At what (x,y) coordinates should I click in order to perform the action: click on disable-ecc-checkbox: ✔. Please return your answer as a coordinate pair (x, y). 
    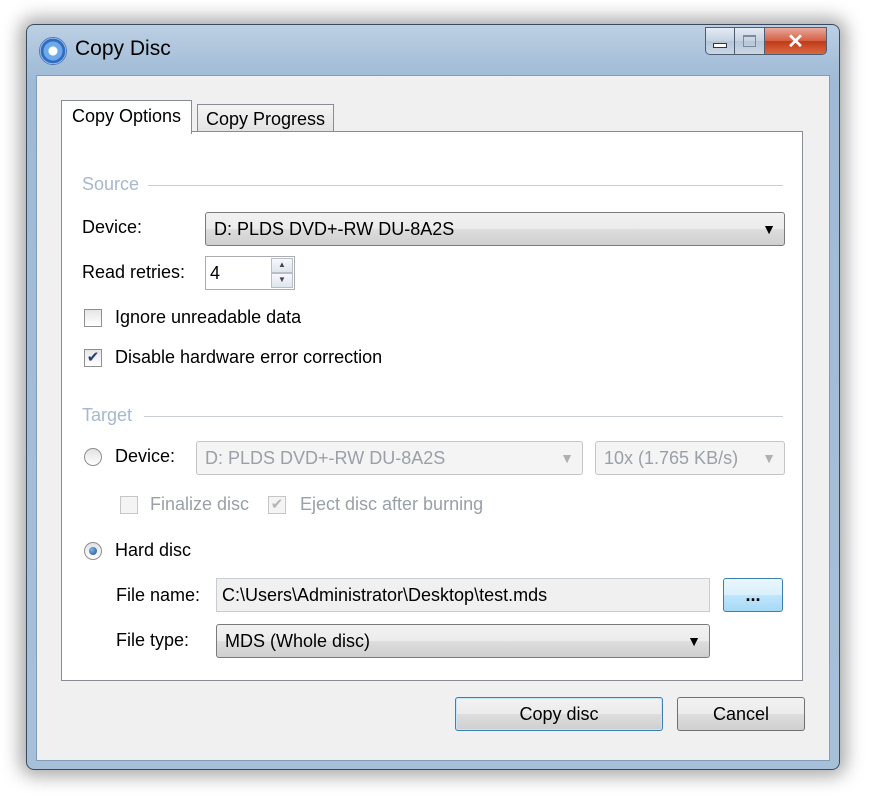
    Looking at the image, I should click on (93, 358).